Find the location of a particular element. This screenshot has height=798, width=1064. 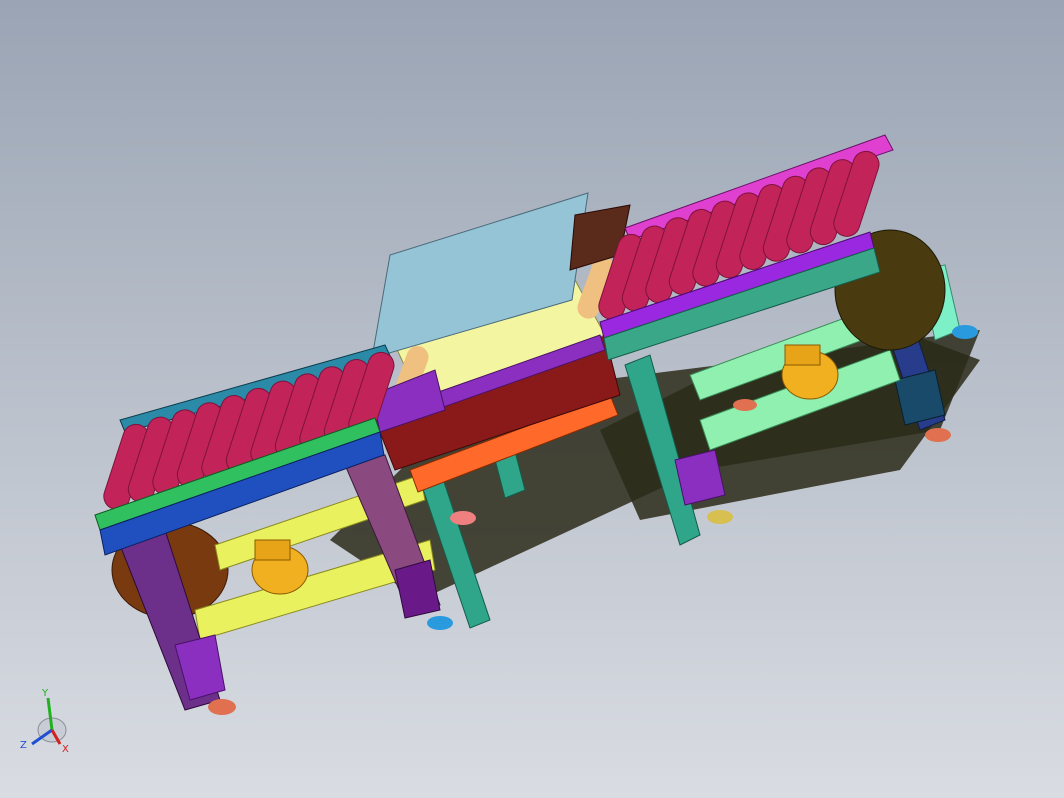

foot-pad-orange-left is located at coordinates (222, 707).